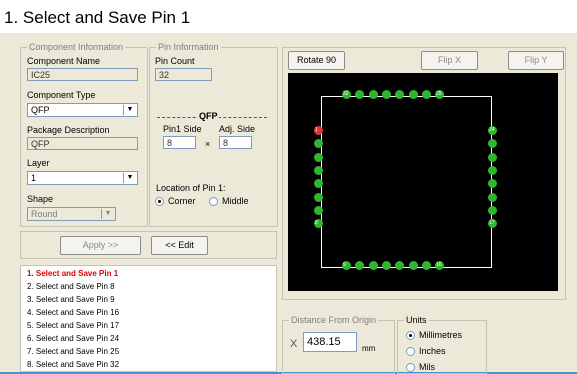 Image resolution: width=577 pixels, height=374 pixels. I want to click on corner-radio-label: Corner, so click(182, 201).